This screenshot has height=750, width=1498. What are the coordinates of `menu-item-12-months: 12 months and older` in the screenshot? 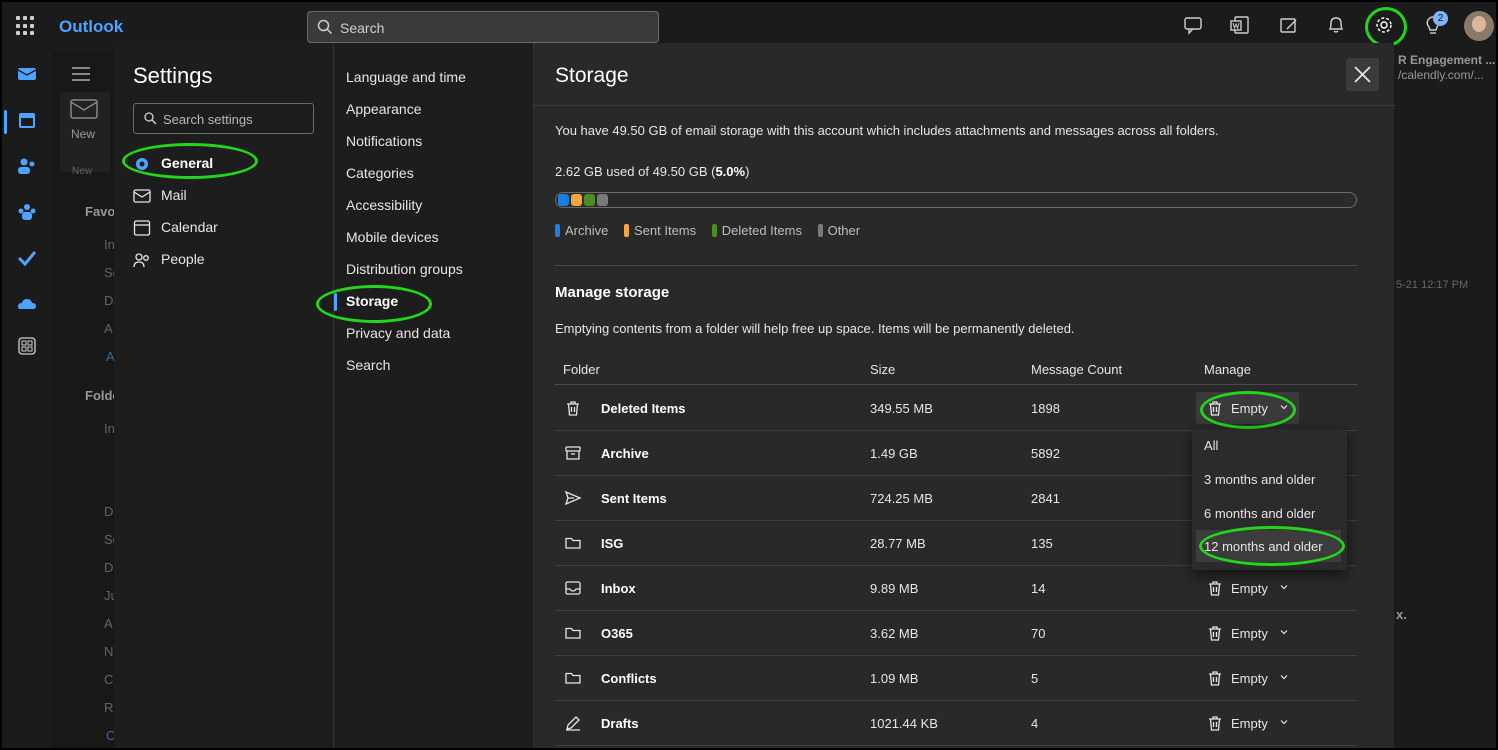 It's located at (1268, 546).